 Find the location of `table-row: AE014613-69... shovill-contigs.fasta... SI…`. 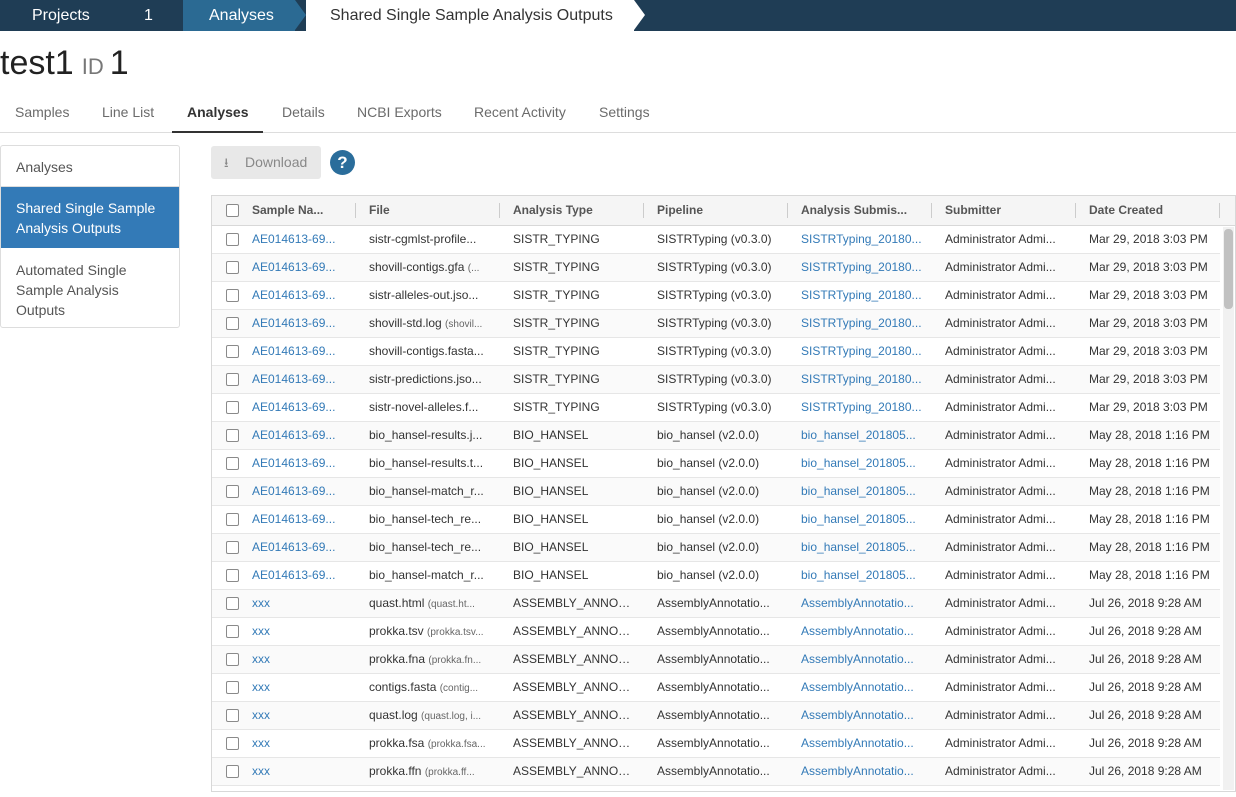

table-row: AE014613-69... shovill-contigs.fasta... SI… is located at coordinates (716, 352).